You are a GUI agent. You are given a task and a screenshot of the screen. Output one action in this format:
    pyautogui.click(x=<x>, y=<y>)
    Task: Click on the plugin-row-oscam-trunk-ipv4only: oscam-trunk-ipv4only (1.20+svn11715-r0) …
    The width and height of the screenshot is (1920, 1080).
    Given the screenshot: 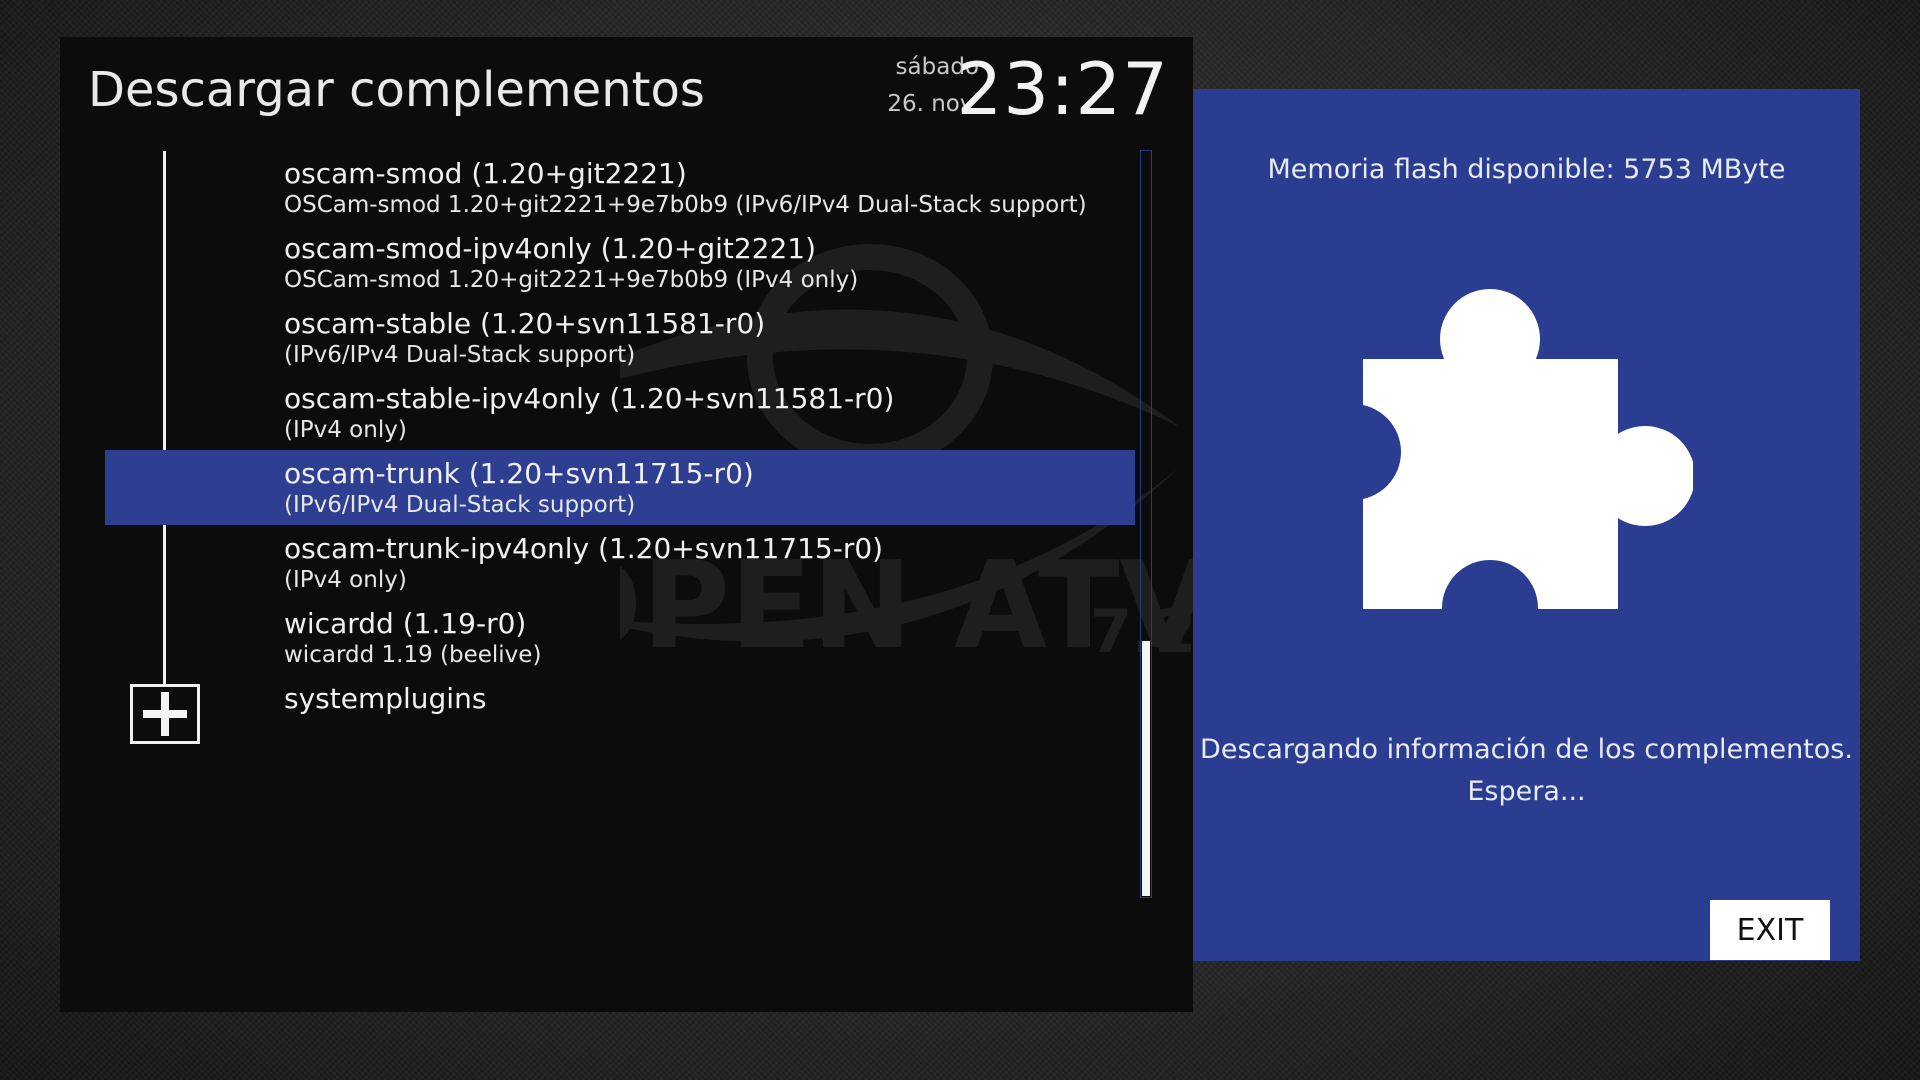 What is the action you would take?
    pyautogui.click(x=620, y=562)
    